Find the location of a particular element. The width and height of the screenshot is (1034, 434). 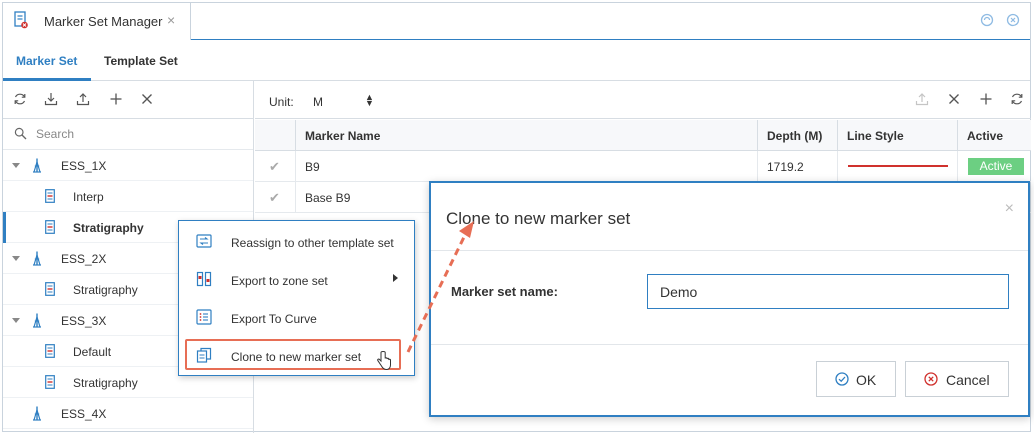

tree-well-item: ESS_1X is located at coordinates (128, 165).